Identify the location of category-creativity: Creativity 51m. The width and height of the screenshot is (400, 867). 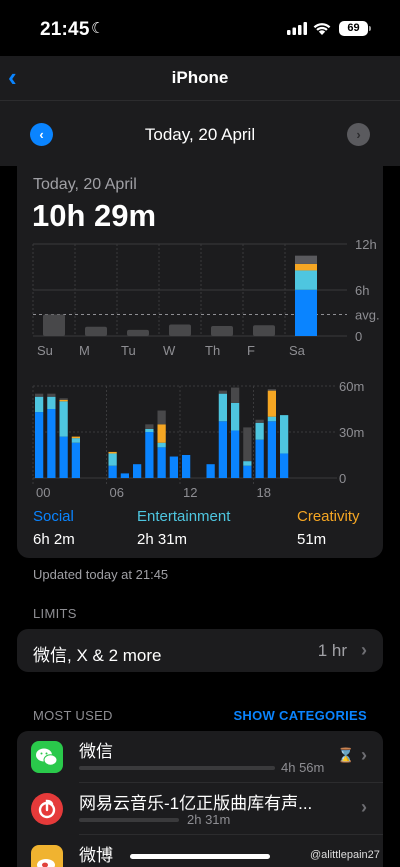
(328, 528).